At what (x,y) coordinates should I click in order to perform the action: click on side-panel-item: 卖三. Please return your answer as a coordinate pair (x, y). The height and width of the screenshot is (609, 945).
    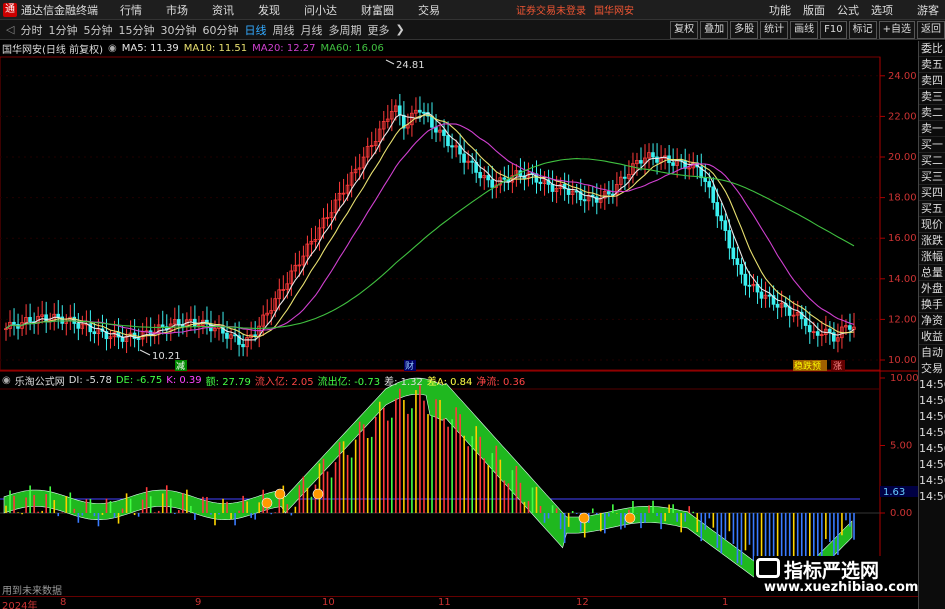
    Looking at the image, I should click on (932, 97).